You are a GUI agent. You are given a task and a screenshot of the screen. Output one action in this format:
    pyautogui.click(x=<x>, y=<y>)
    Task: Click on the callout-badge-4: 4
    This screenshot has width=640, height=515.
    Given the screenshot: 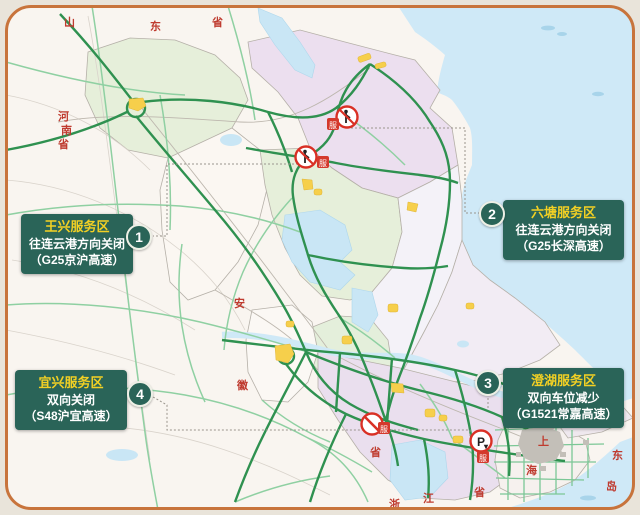 What is the action you would take?
    pyautogui.click(x=140, y=394)
    